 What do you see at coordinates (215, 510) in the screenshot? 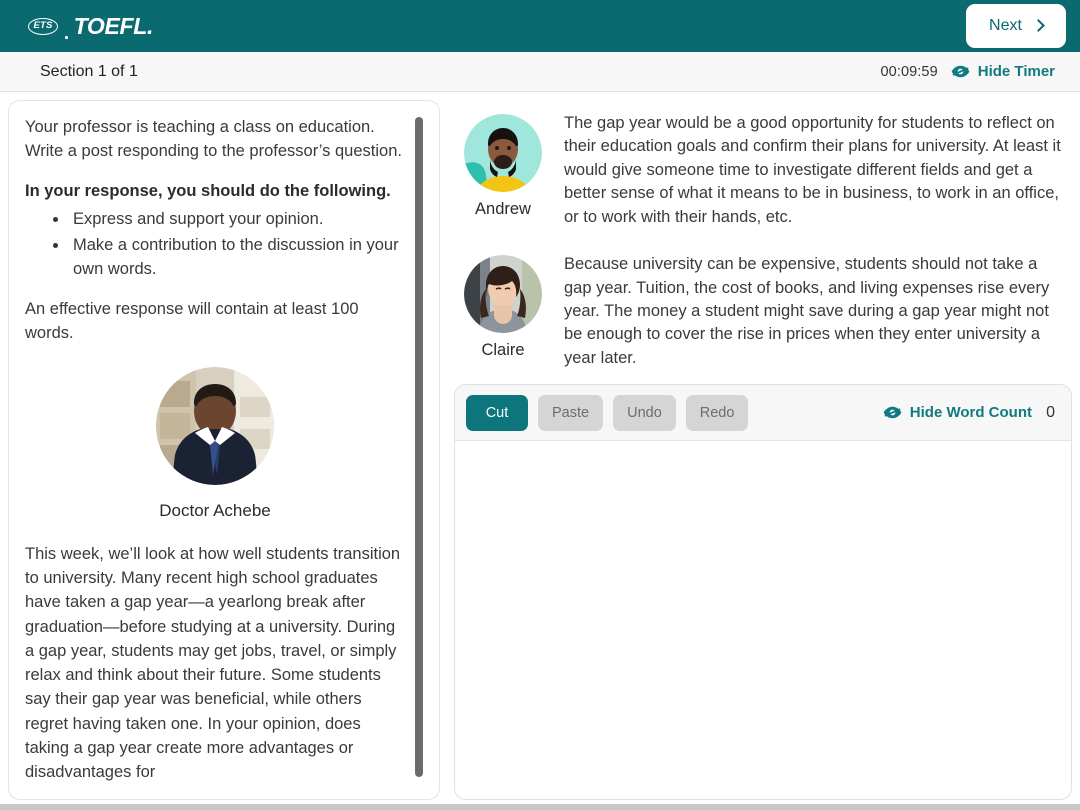
I see `professor-name: Doctor Achebe` at bounding box center [215, 510].